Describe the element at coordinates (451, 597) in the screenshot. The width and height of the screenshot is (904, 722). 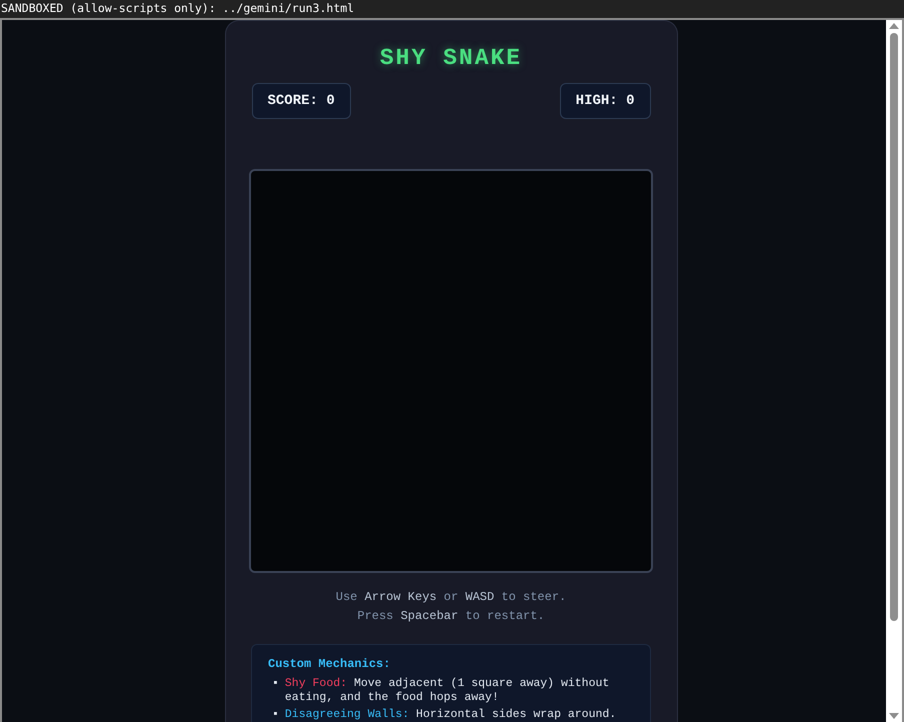
I see `instruction-text: Use Arrow Keys or WASD to steer.` at that location.